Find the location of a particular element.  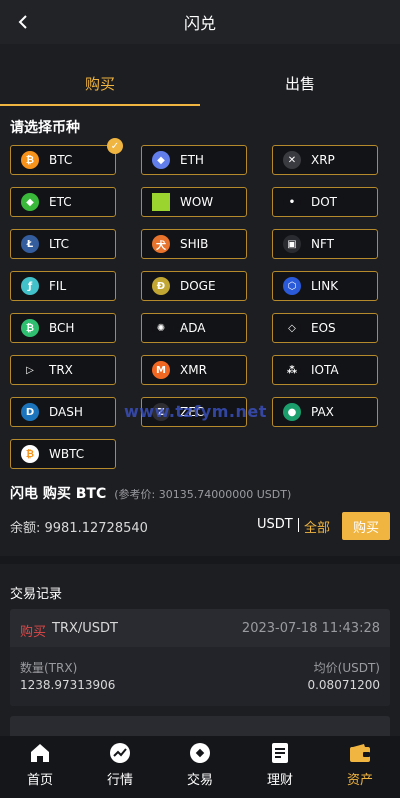

section-divider is located at coordinates (200, 560).